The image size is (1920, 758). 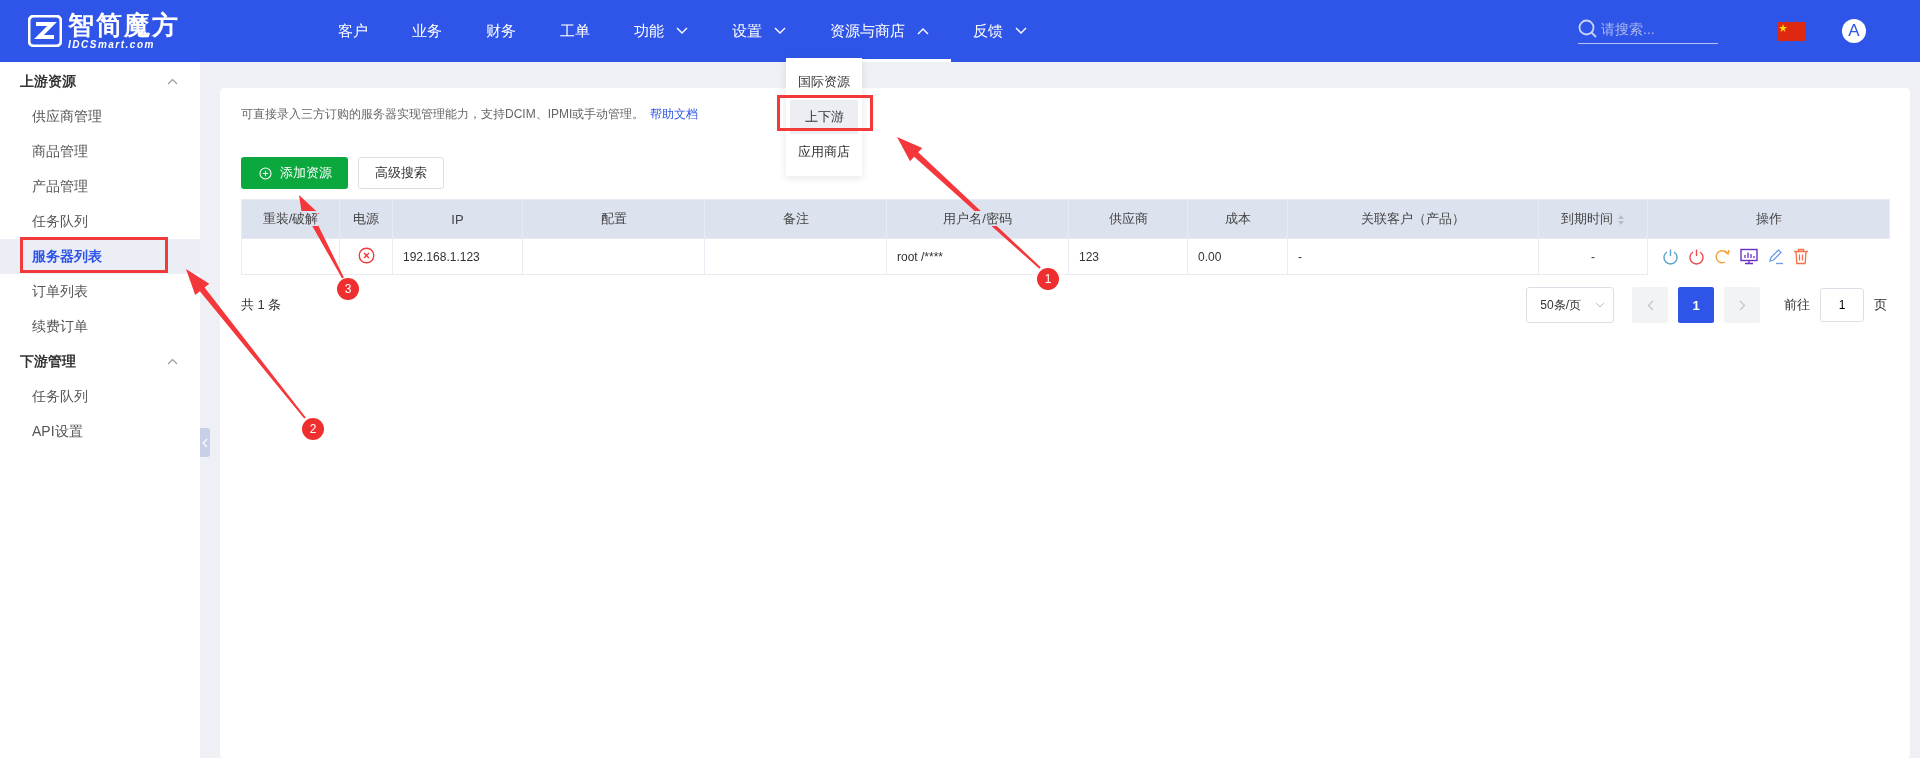 What do you see at coordinates (1048, 279) in the screenshot?
I see `callout-badge: 1` at bounding box center [1048, 279].